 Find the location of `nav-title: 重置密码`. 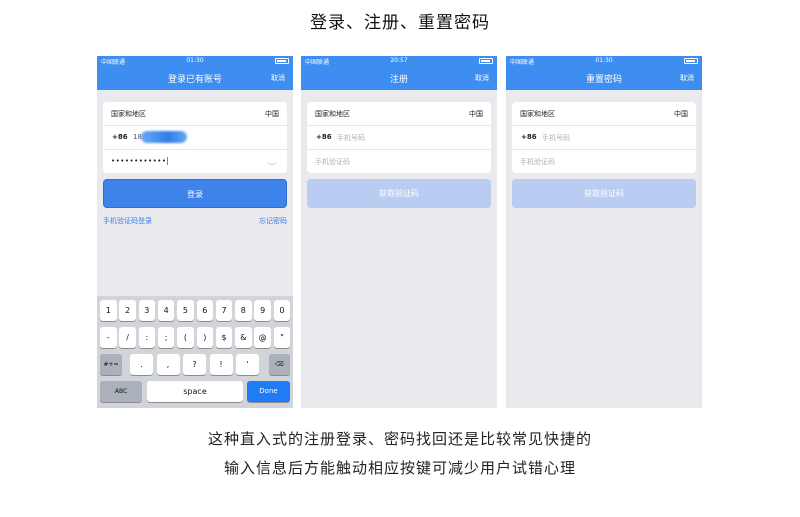

nav-title: 重置密码 is located at coordinates (603, 80).